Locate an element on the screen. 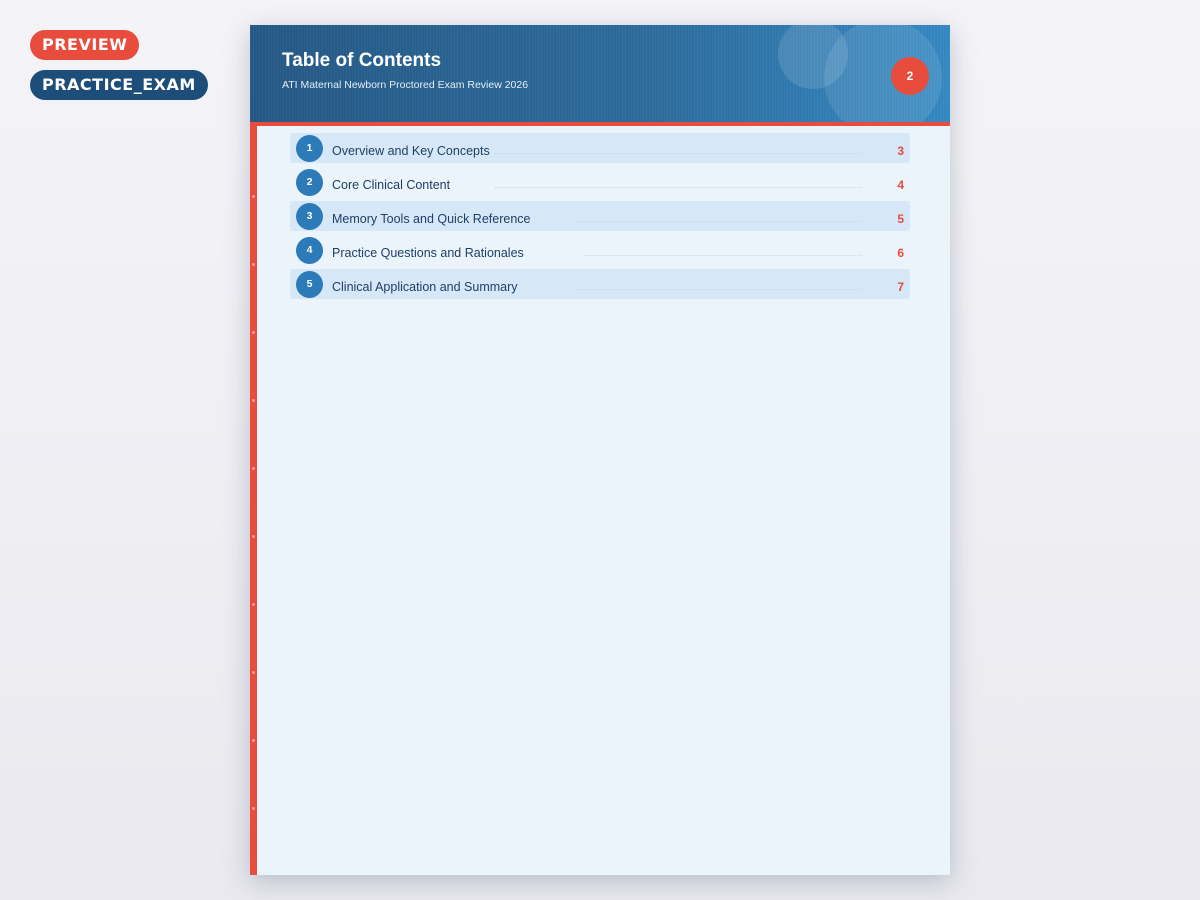 This screenshot has height=900, width=1200. toc-item-number: 1 is located at coordinates (309, 148).